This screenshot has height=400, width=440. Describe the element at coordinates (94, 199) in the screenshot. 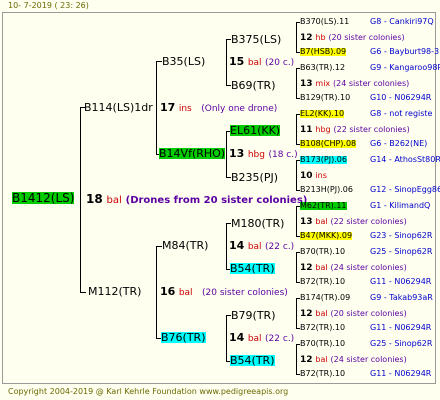

I see `mating-number: 18` at that location.